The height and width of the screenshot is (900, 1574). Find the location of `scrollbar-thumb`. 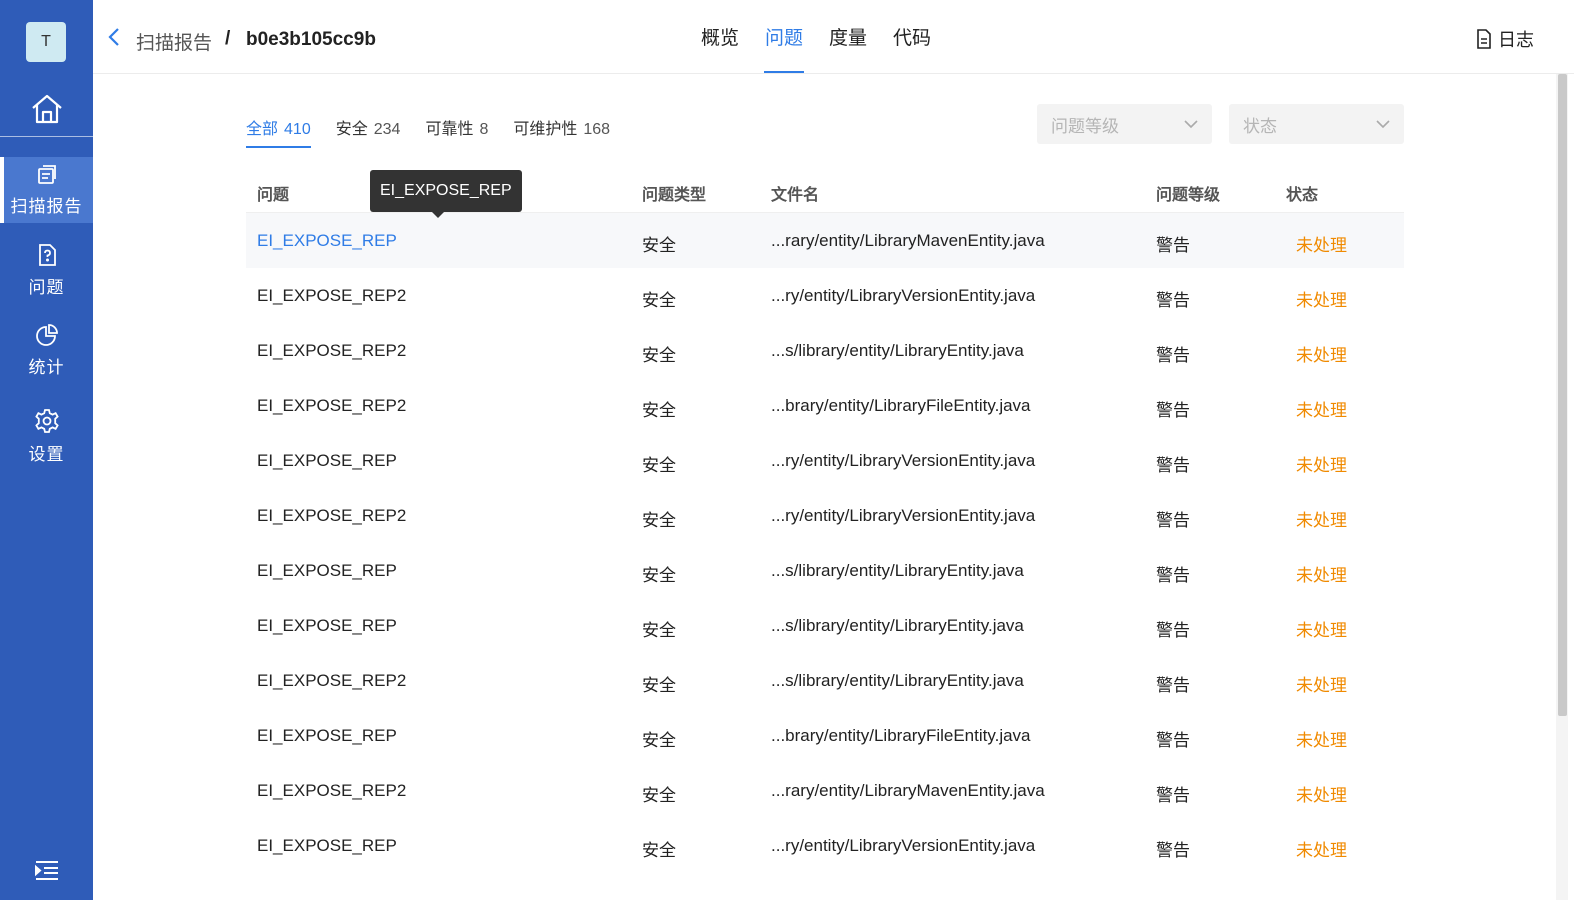

scrollbar-thumb is located at coordinates (1562, 395).